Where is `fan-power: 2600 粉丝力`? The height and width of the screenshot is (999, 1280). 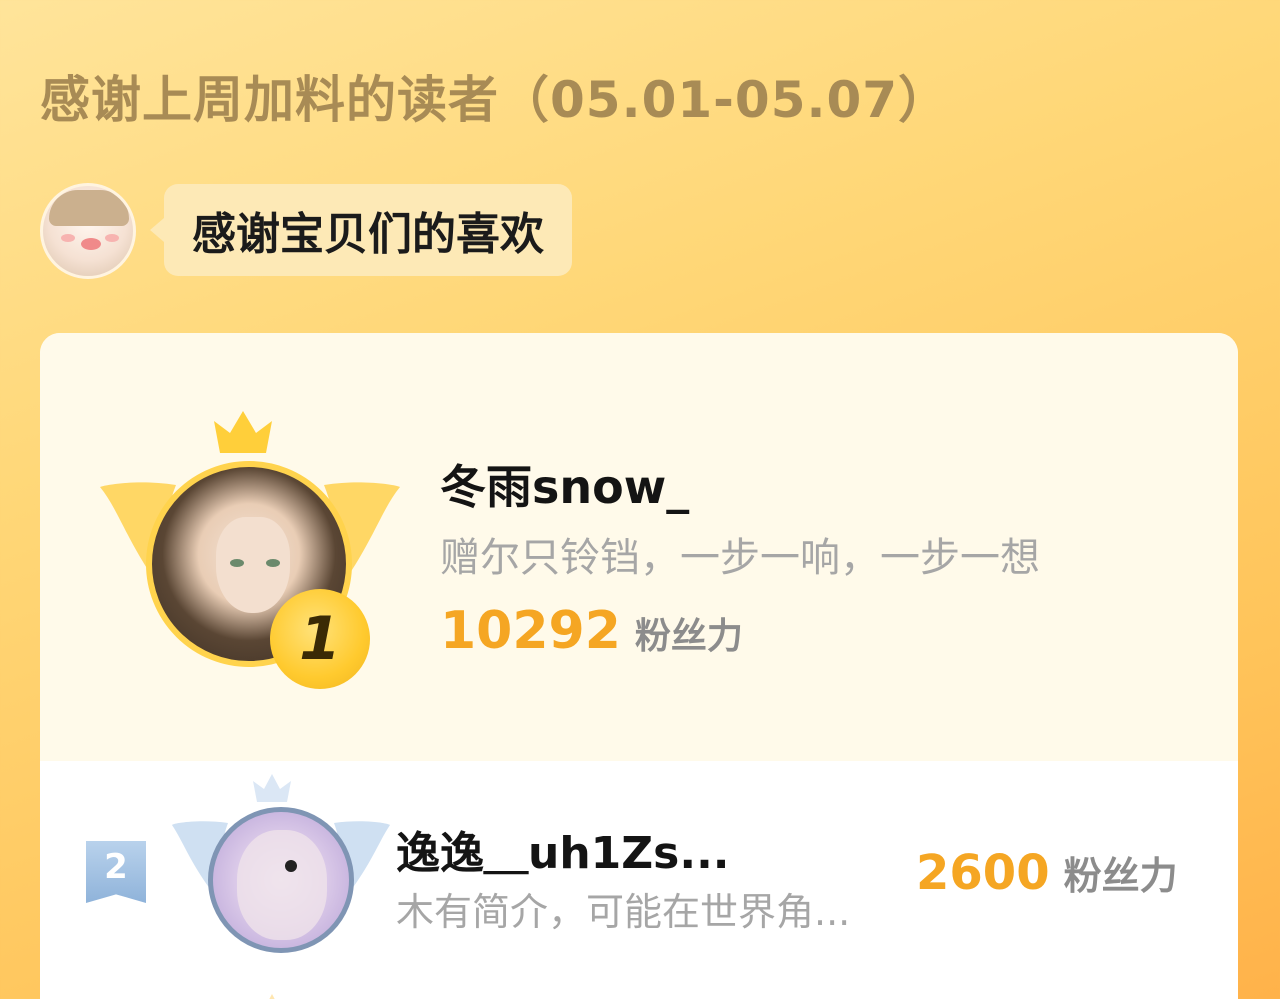 fan-power: 2600 粉丝力 is located at coordinates (1047, 873).